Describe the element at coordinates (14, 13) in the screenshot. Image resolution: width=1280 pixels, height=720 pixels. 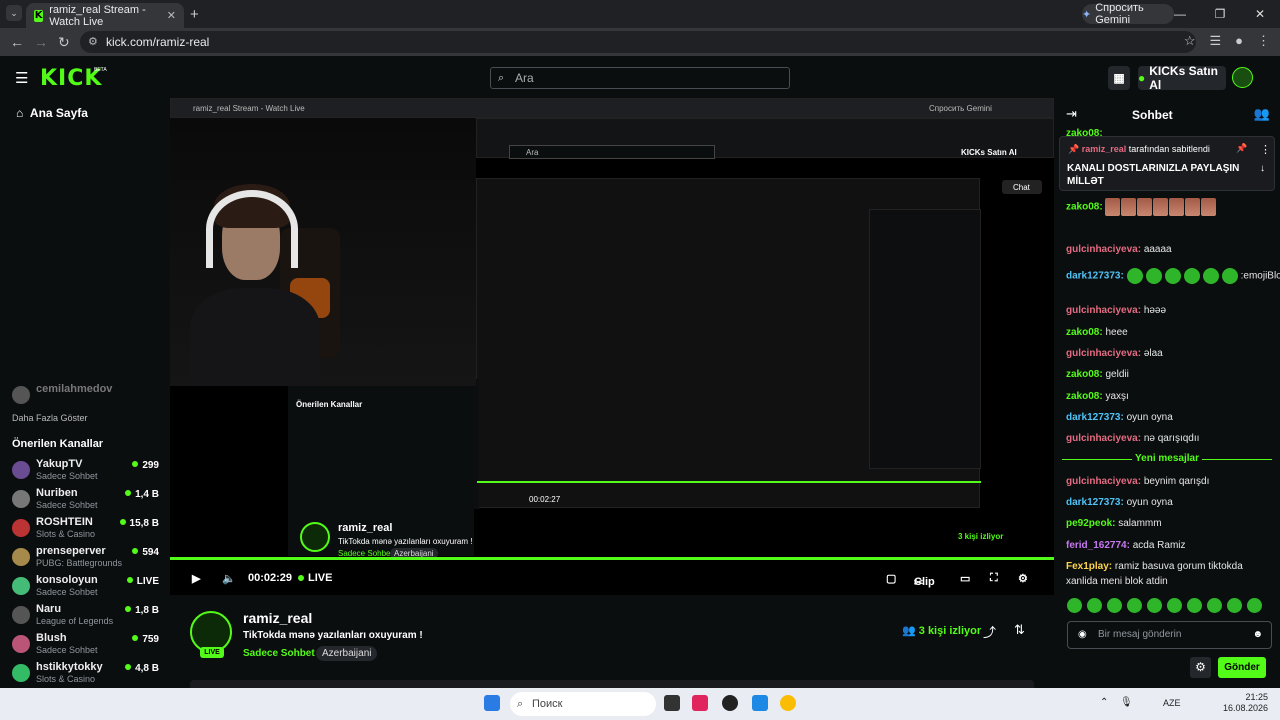
I see `tab-search-icon: ⌄` at that location.